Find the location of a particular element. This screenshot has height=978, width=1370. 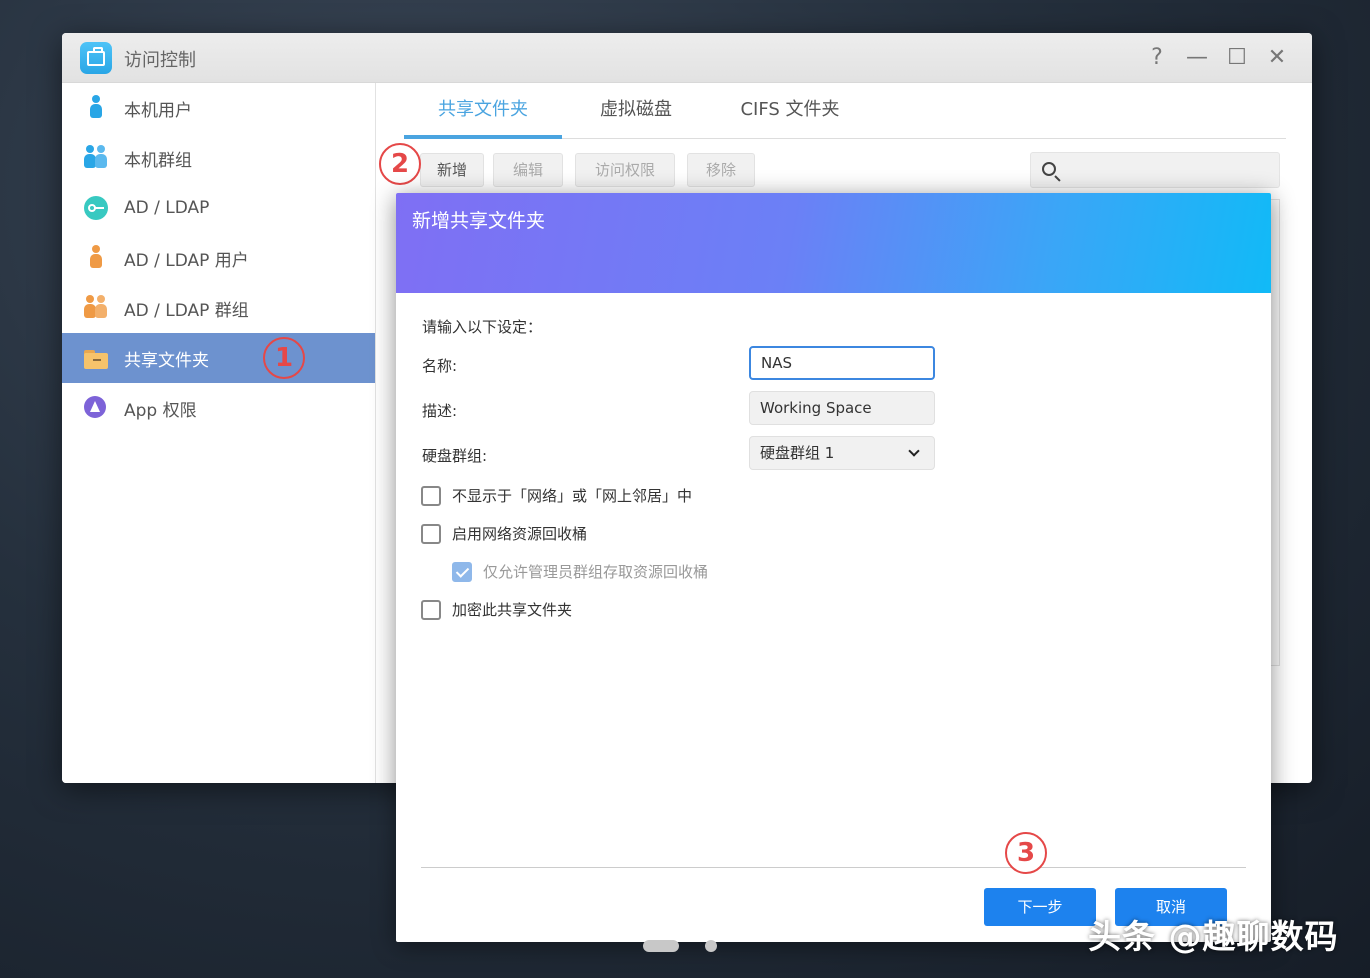

sidebar-item-local-users: 本机用户 is located at coordinates (218, 108).